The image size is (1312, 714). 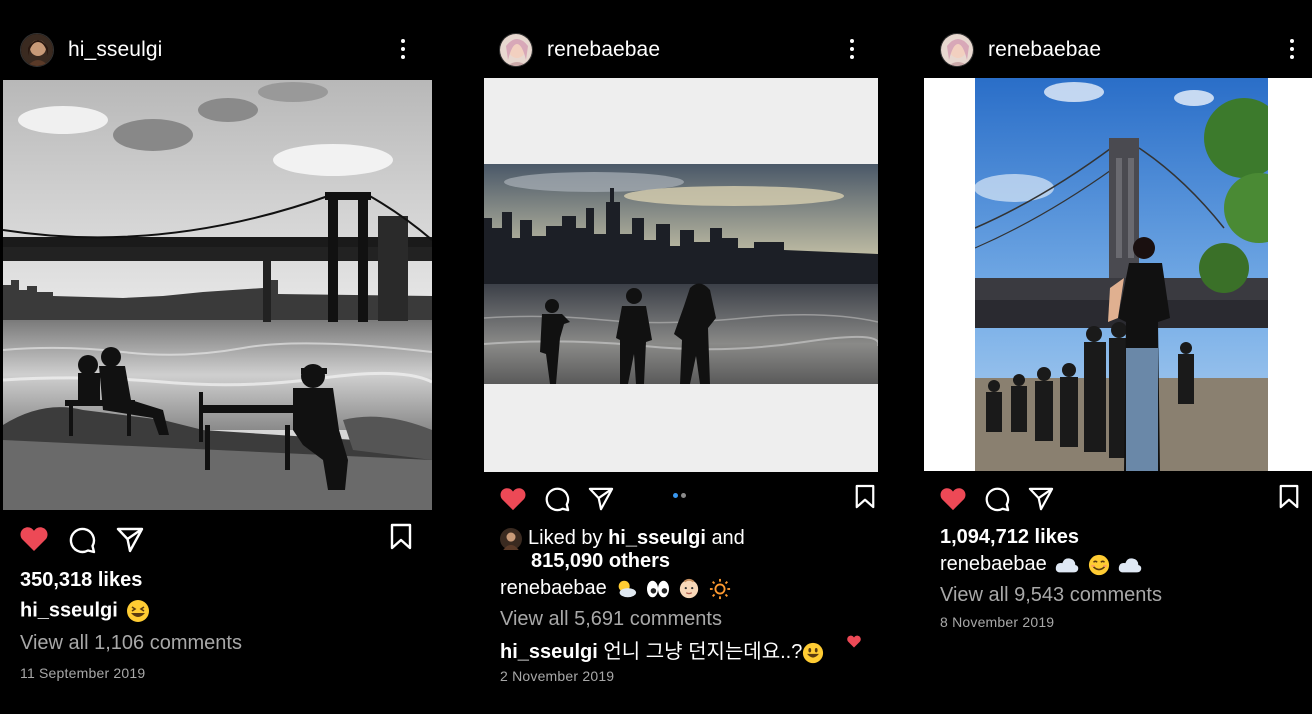 I want to click on comment-username: hi_sseulgi, so click(x=549, y=652).